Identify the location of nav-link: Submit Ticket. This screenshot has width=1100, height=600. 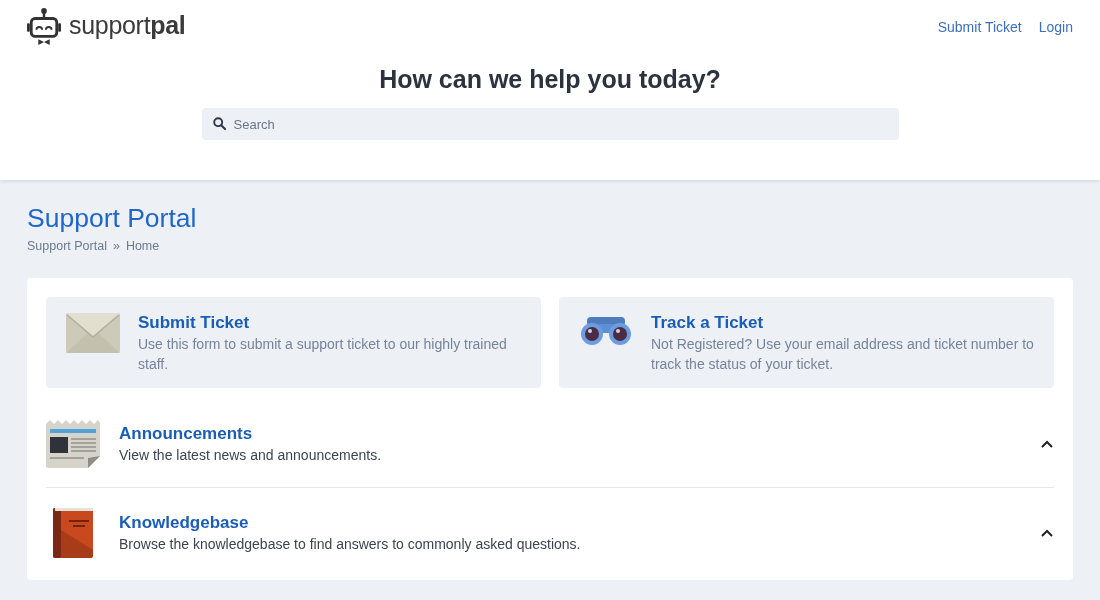
(979, 27).